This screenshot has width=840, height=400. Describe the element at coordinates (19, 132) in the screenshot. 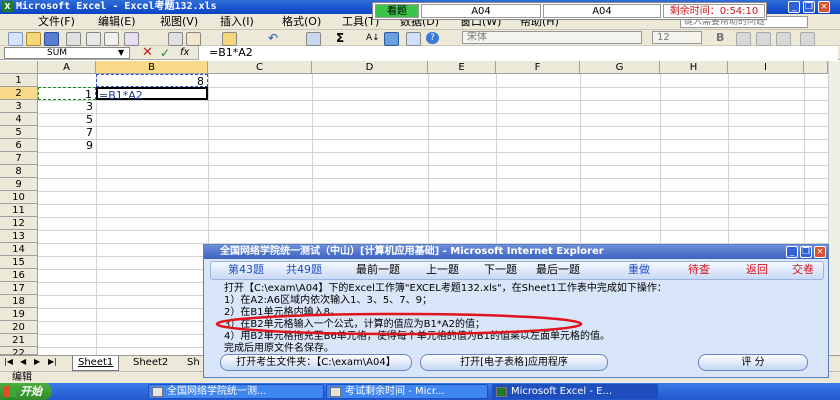

I see `row-header-5: 5` at that location.